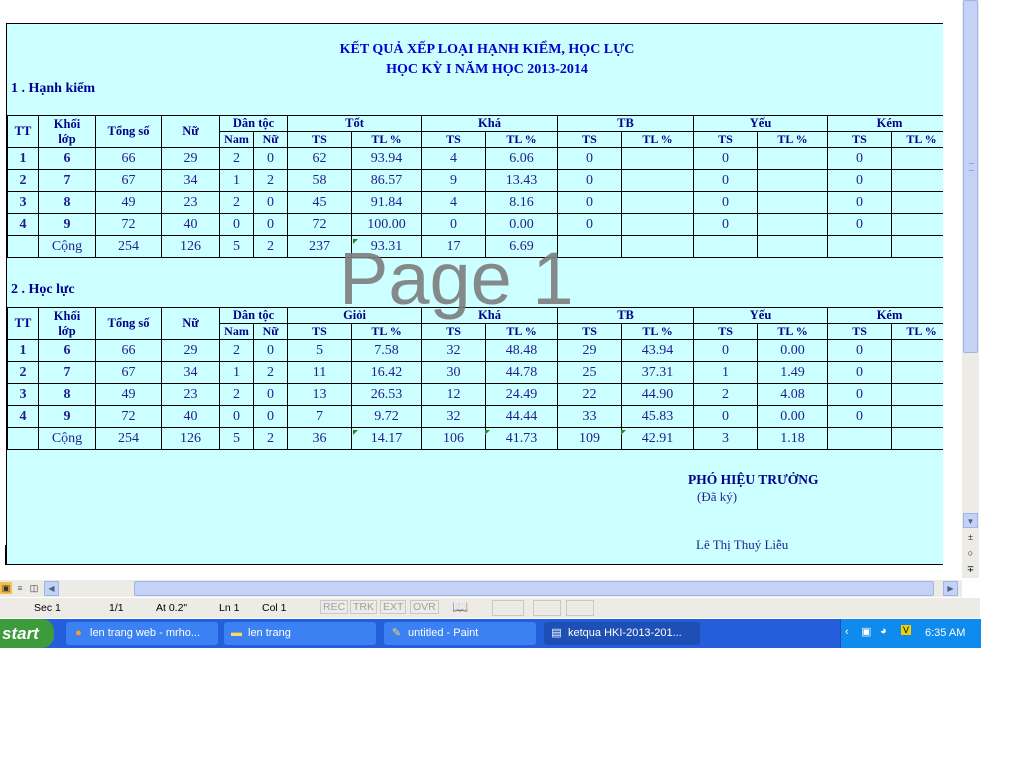  What do you see at coordinates (270, 139) in the screenshot?
I see `header-nu-sub: Nữ` at bounding box center [270, 139].